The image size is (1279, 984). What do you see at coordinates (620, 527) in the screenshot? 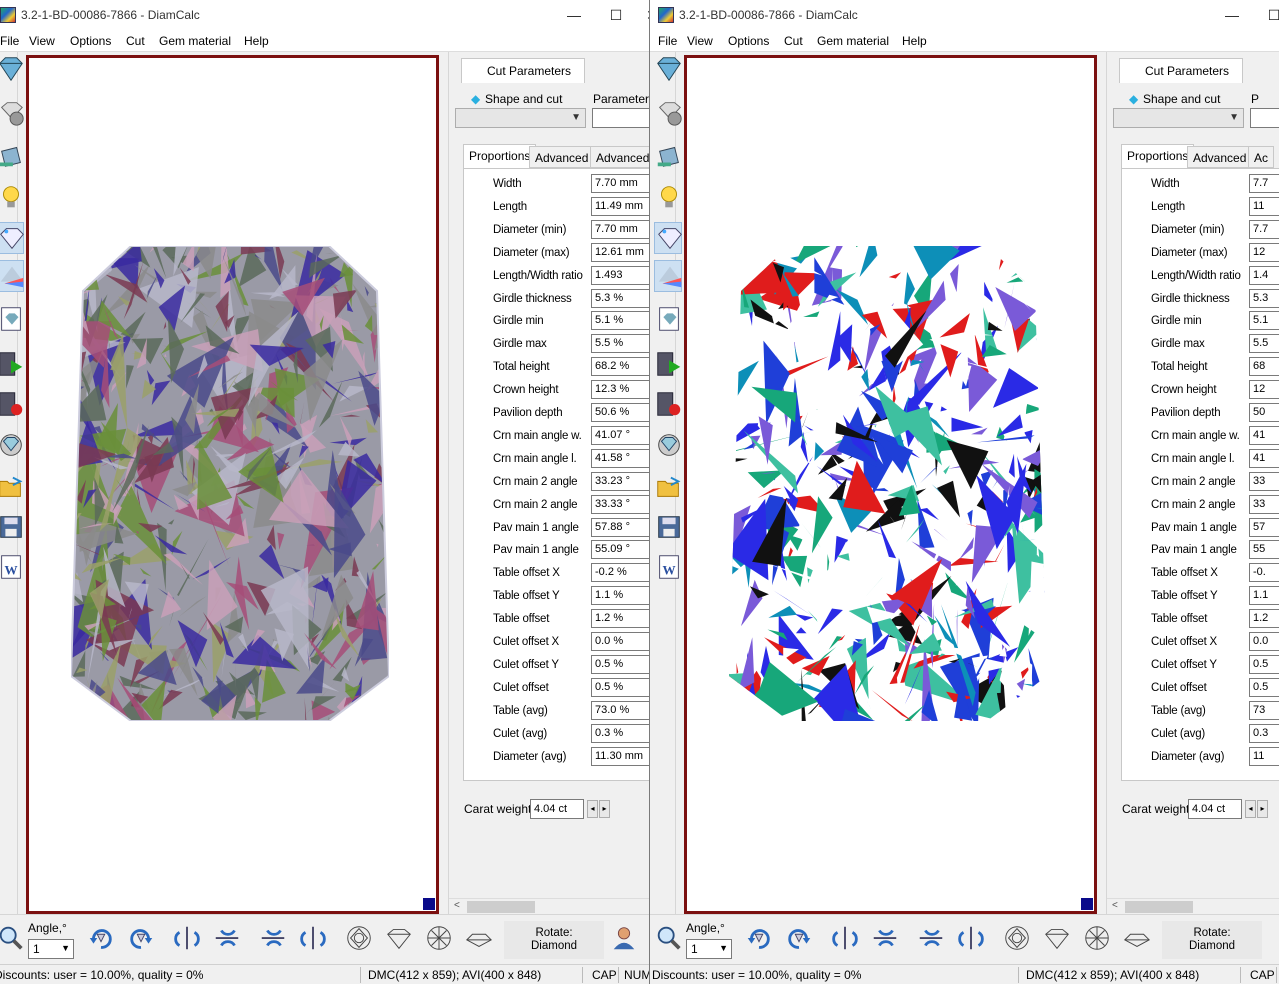
I see `property-value-field: 57.88 °` at bounding box center [620, 527].